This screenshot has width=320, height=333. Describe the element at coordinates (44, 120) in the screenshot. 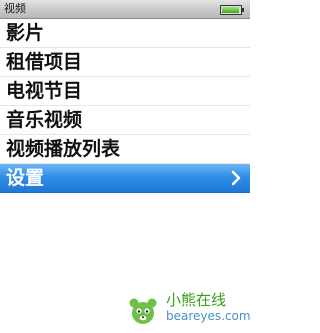

I see `menu-item-label: 音乐视频` at that location.